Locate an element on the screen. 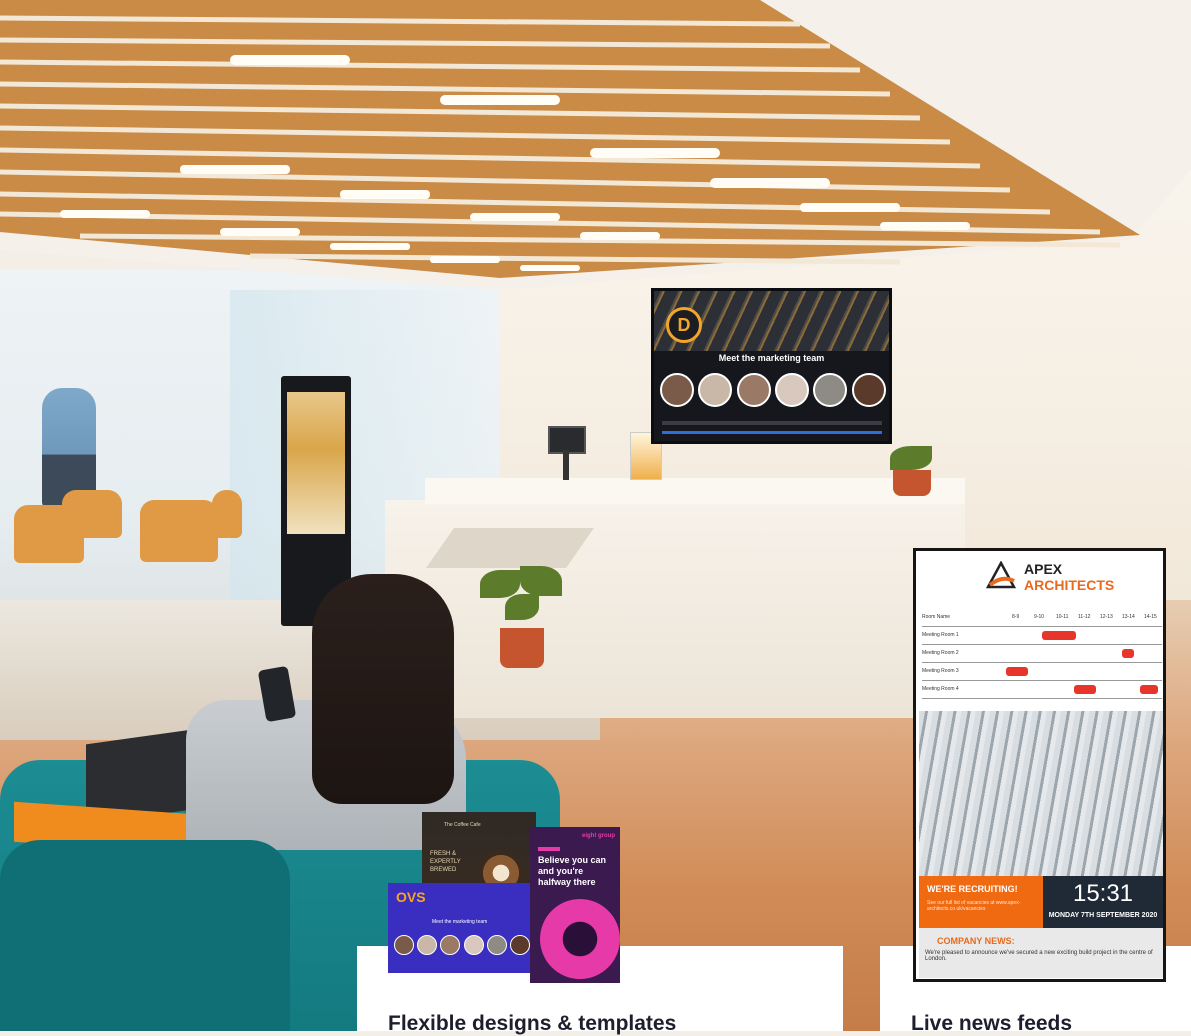 The image size is (1191, 1036). reception-desk-top is located at coordinates (695, 491).